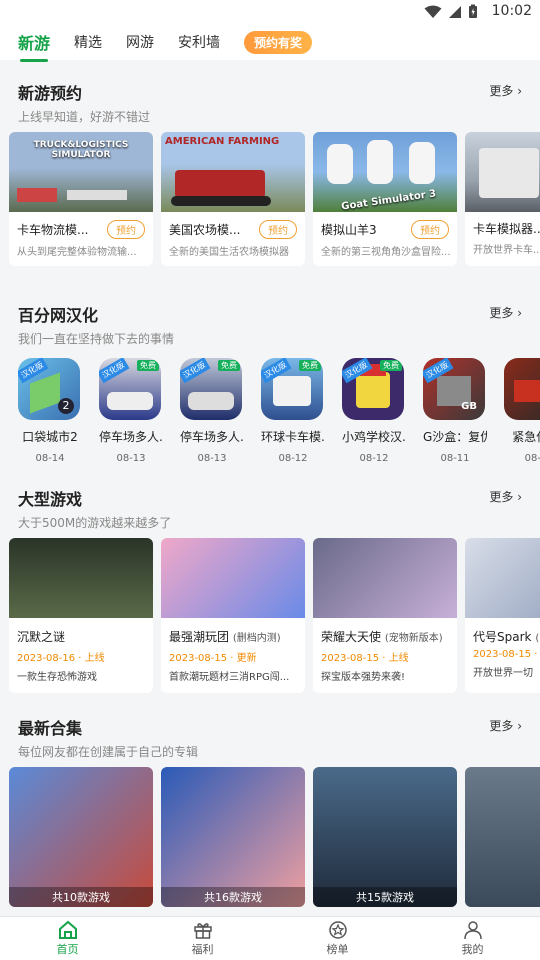 The height and width of the screenshot is (960, 540). What do you see at coordinates (131, 458) in the screenshot?
I see `app-date: 08-13` at bounding box center [131, 458].